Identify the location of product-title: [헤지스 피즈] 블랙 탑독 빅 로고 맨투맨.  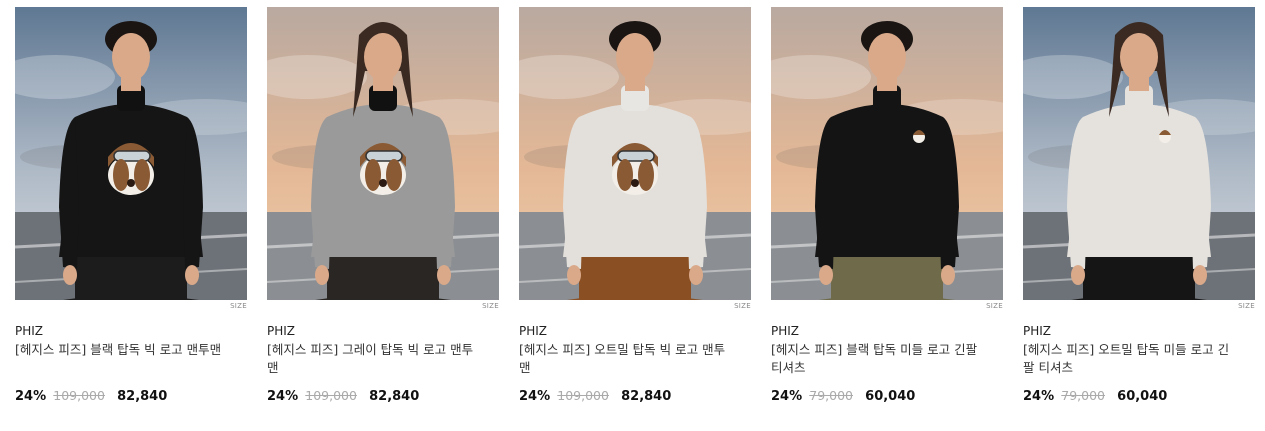
(122, 350).